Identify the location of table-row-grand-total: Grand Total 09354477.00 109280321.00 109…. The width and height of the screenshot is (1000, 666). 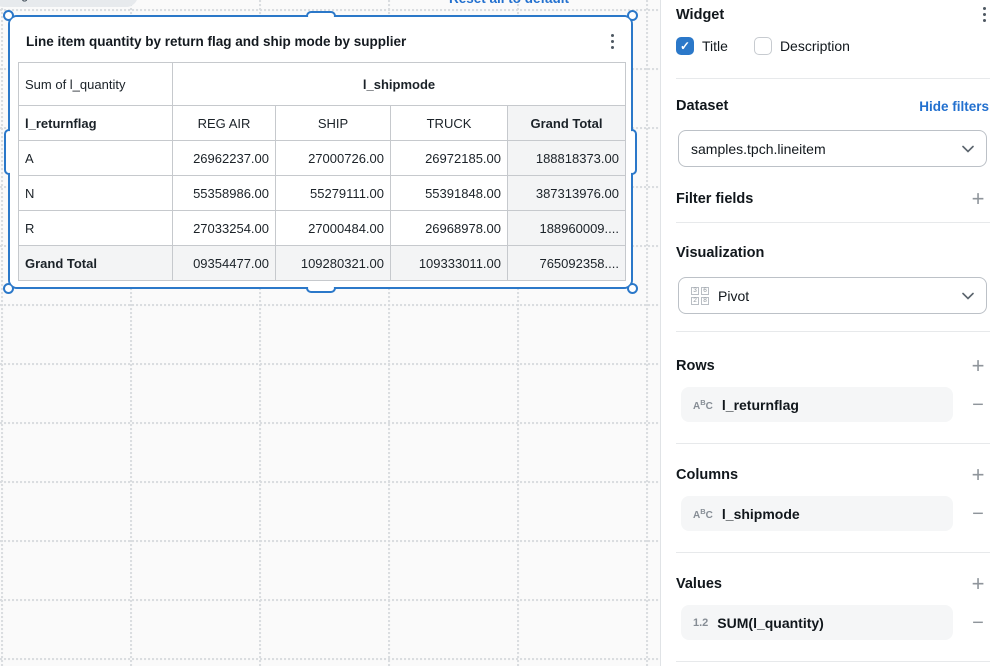
(322, 263).